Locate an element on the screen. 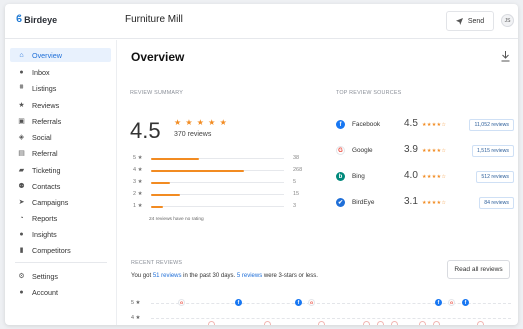  social-icon: ◈ is located at coordinates (21, 137).